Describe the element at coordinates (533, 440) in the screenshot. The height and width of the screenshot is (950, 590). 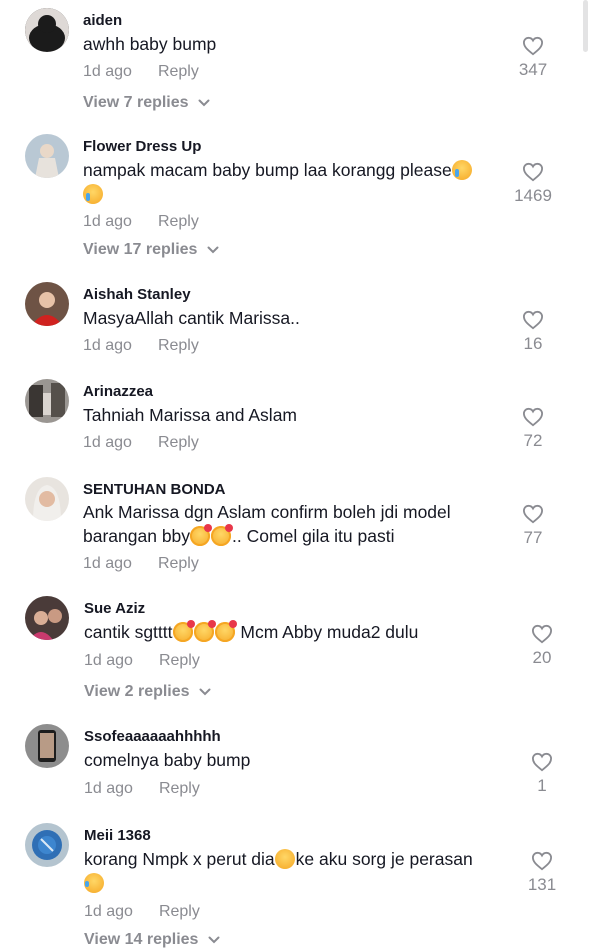
I see `like-count: 72` at that location.